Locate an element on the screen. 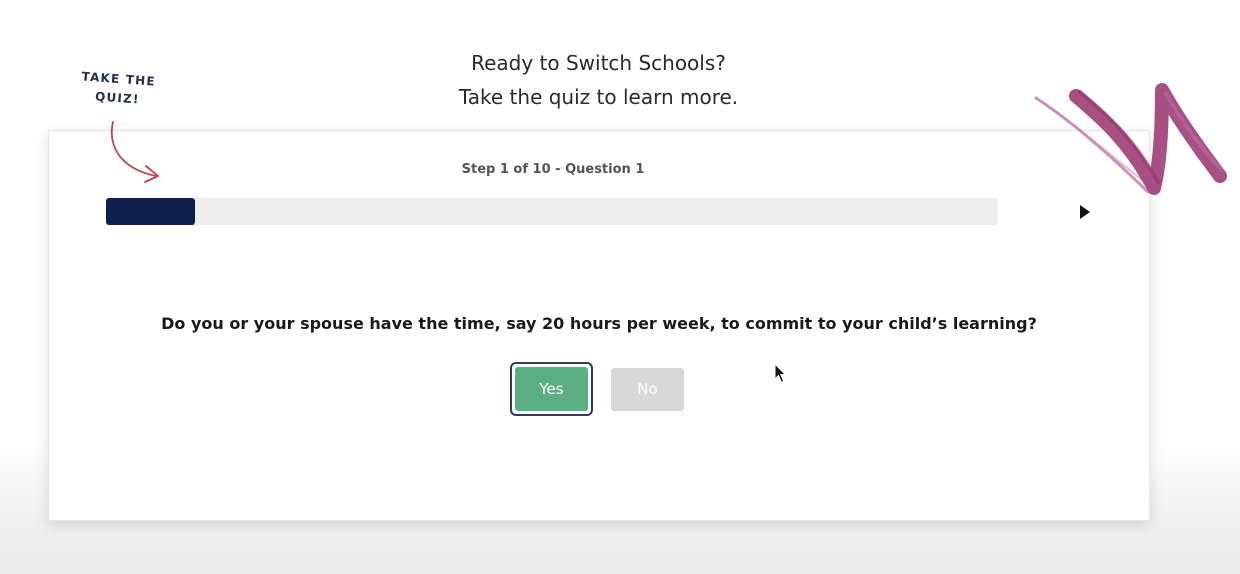  progress-fill is located at coordinates (151, 211).